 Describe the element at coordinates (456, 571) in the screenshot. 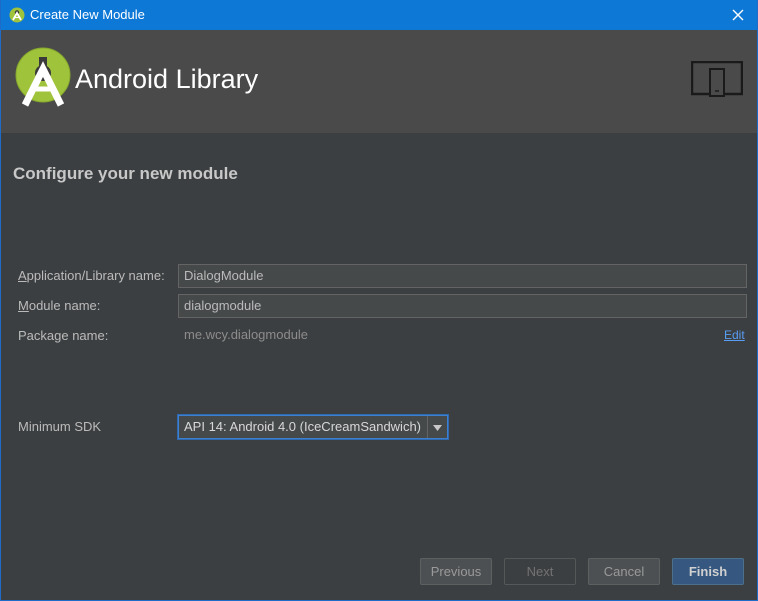

I see `previous-button: Previous` at that location.